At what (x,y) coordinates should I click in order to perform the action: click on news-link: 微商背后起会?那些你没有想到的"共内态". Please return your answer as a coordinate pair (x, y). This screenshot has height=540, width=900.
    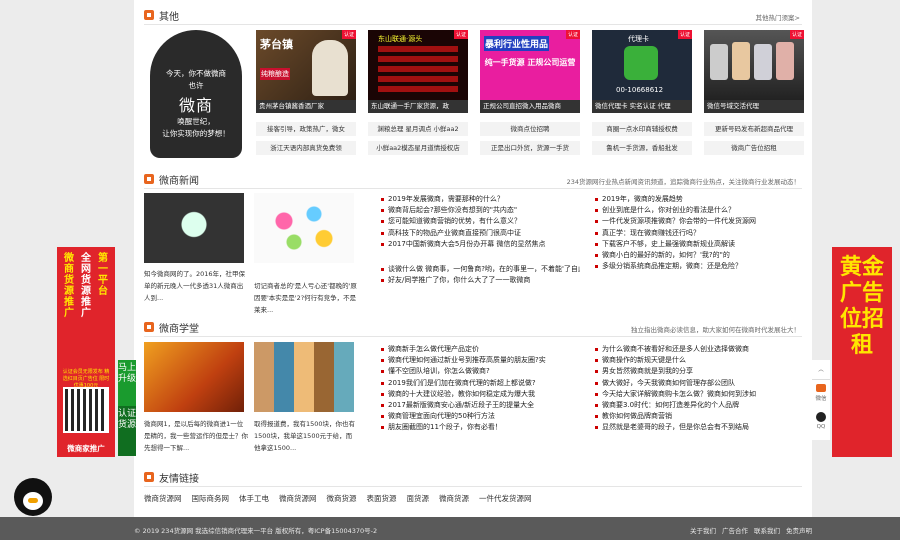
    Looking at the image, I should click on (480, 210).